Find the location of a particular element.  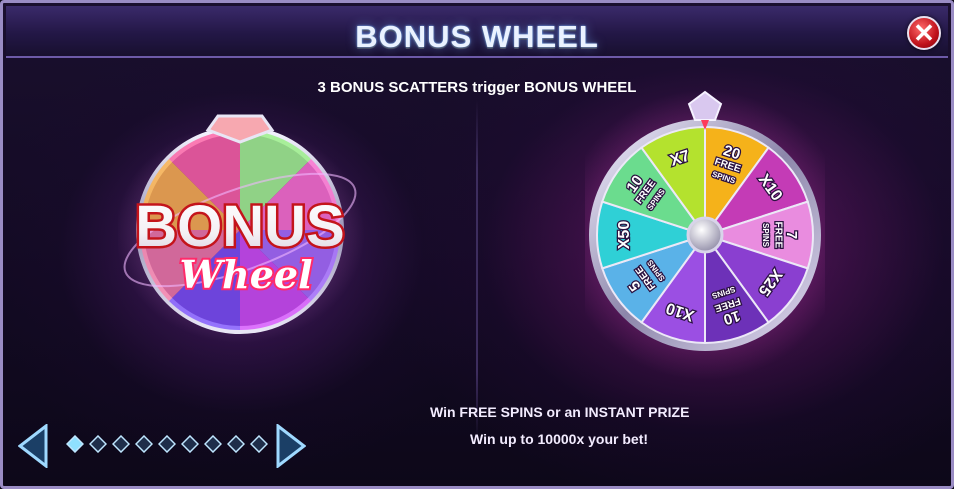

wheel-segment-label: SPINS is located at coordinates (765, 235).